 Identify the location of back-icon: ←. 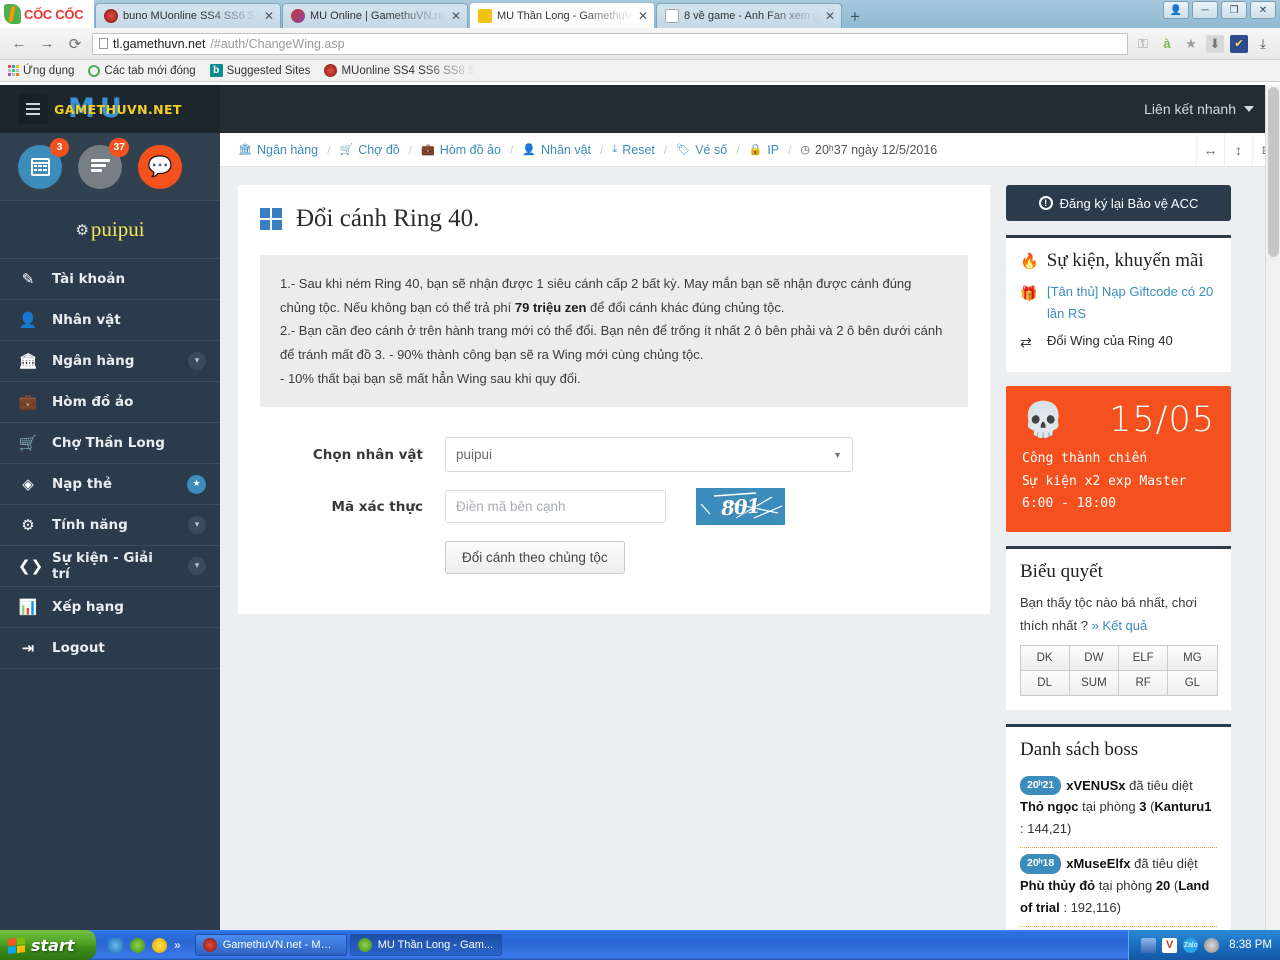
(19, 44).